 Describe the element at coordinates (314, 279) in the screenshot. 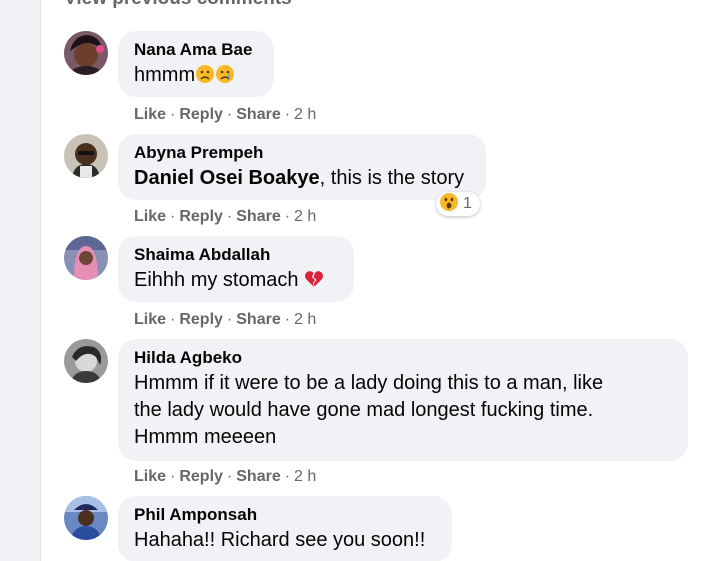

I see `broken-heart-emoji` at that location.